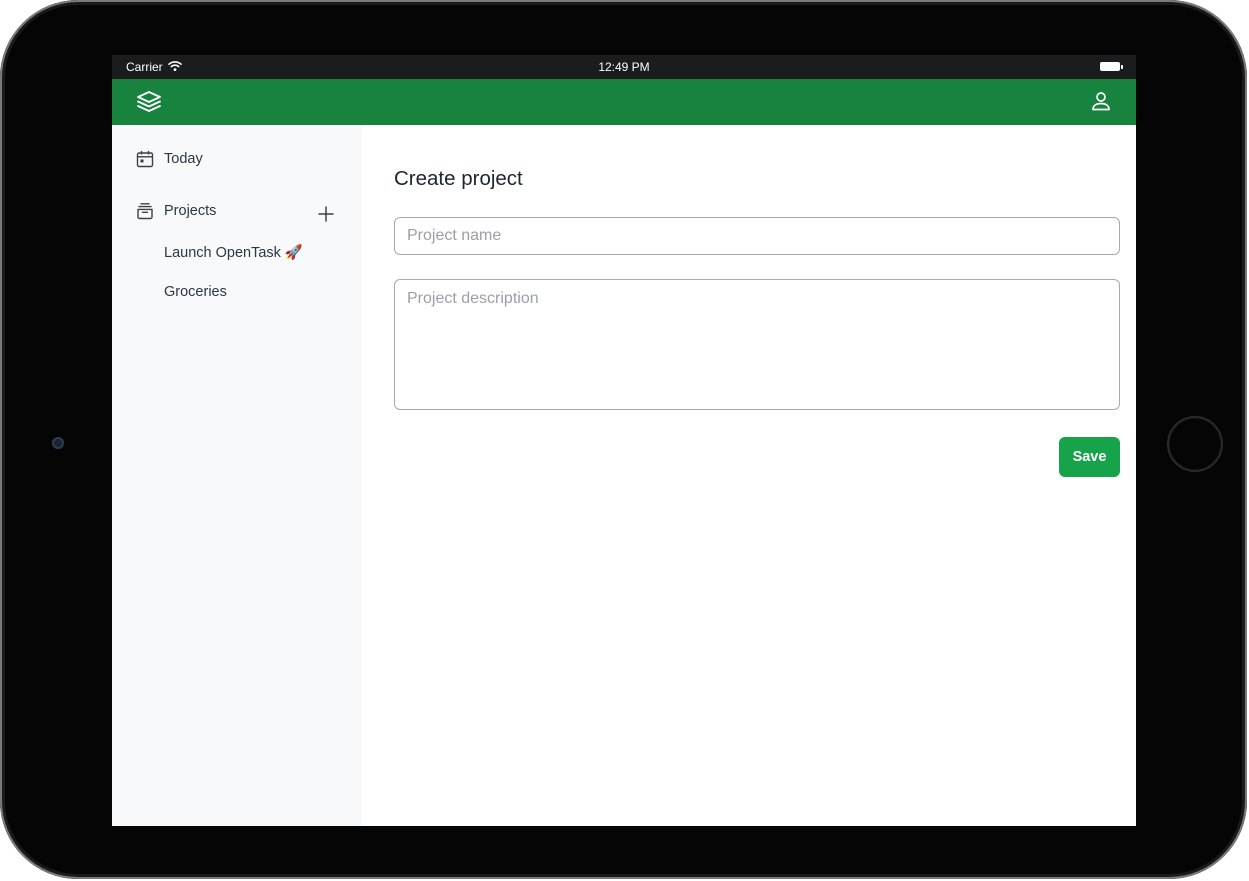  What do you see at coordinates (757, 236) in the screenshot?
I see `project-name-input` at bounding box center [757, 236].